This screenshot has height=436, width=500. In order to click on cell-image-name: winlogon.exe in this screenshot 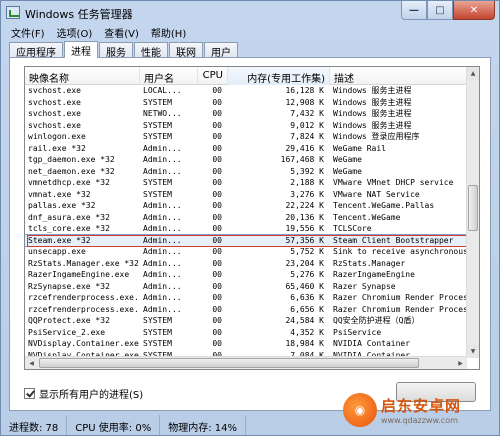, I will do `click(57, 136)`.